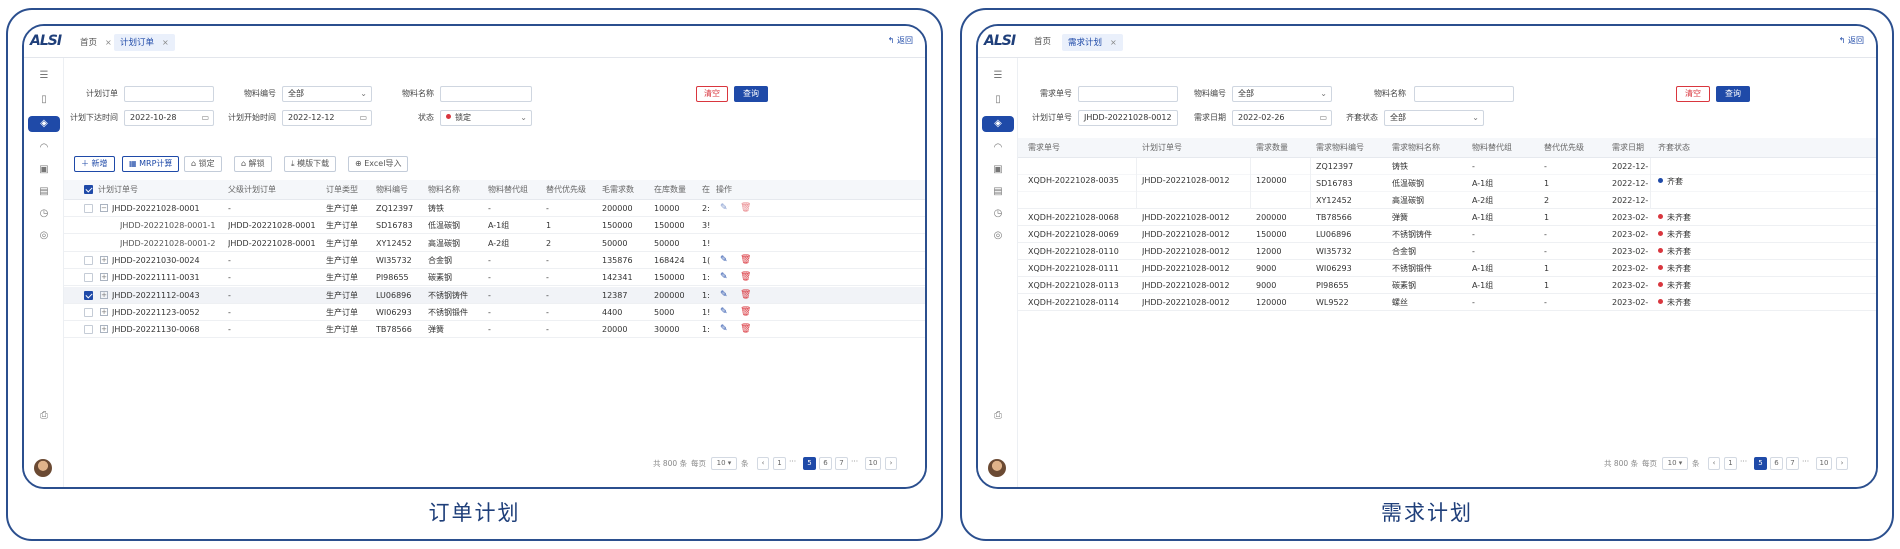  What do you see at coordinates (104, 208) in the screenshot?
I see `expand-icon: −` at bounding box center [104, 208].